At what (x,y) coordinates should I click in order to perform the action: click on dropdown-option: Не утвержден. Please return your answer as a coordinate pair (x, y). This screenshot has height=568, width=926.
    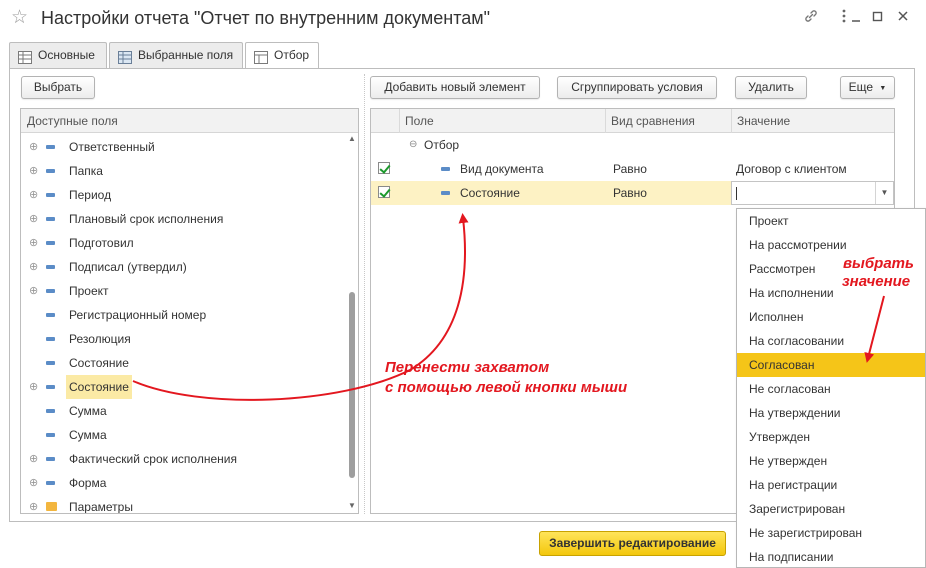
    Looking at the image, I should click on (831, 461).